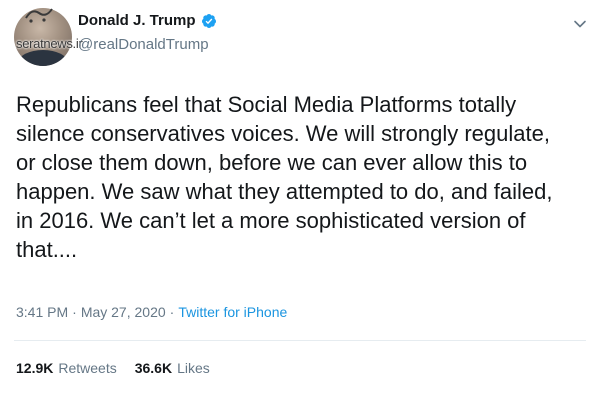  I want to click on tweet-source-link: Twitter for iPhone, so click(232, 312).